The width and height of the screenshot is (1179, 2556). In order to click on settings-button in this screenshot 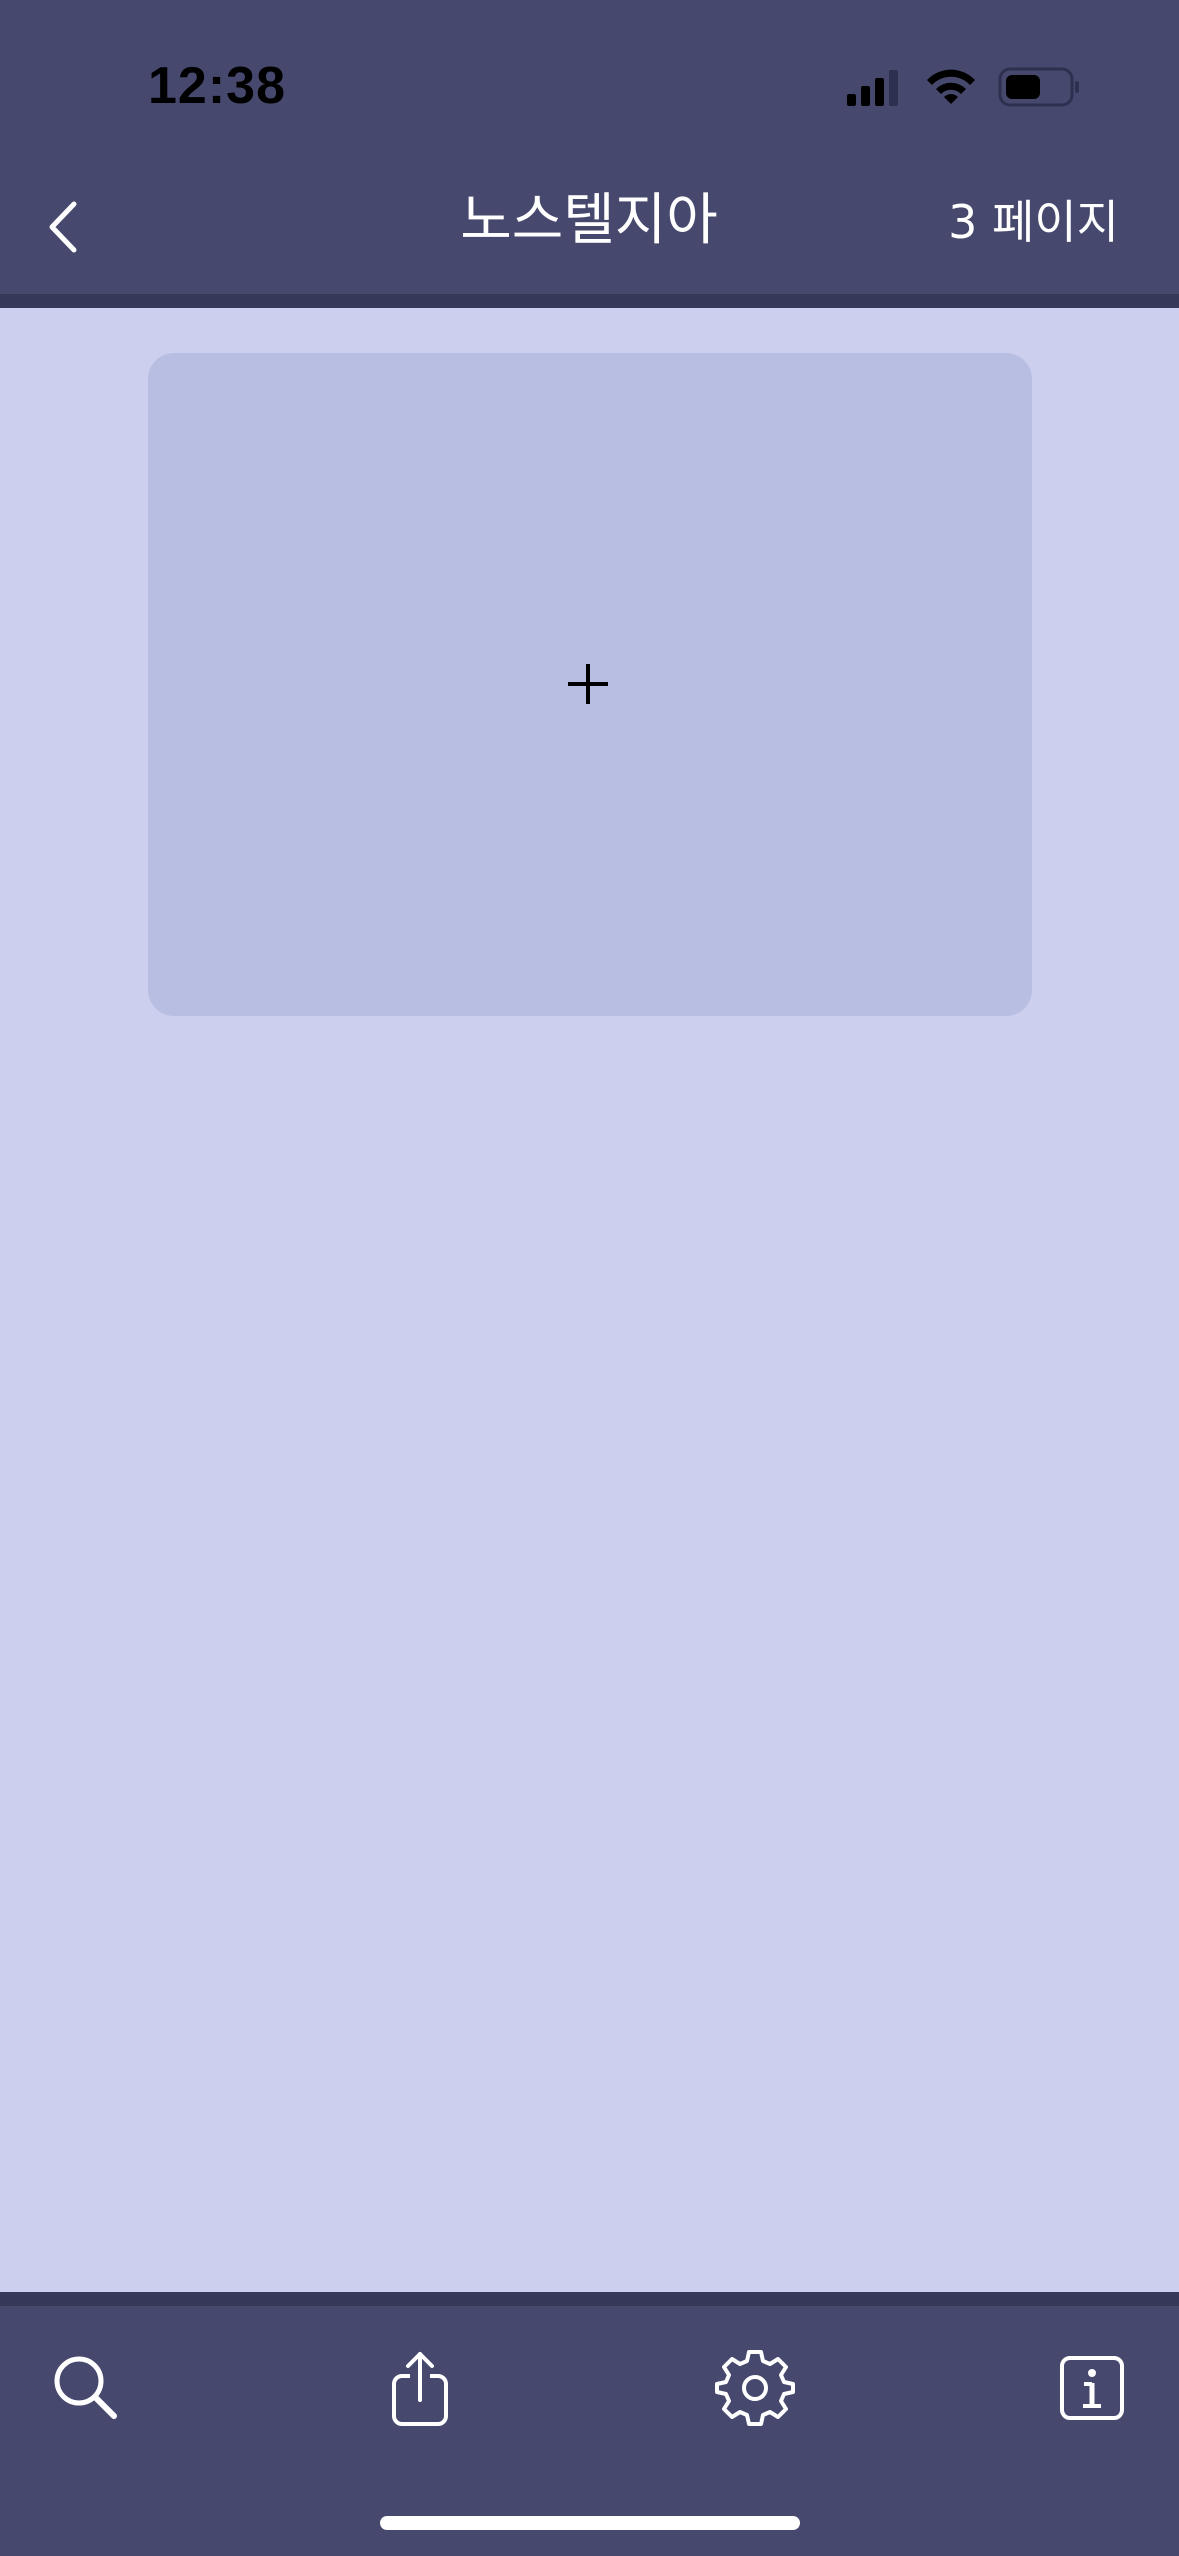, I will do `click(755, 2388)`.